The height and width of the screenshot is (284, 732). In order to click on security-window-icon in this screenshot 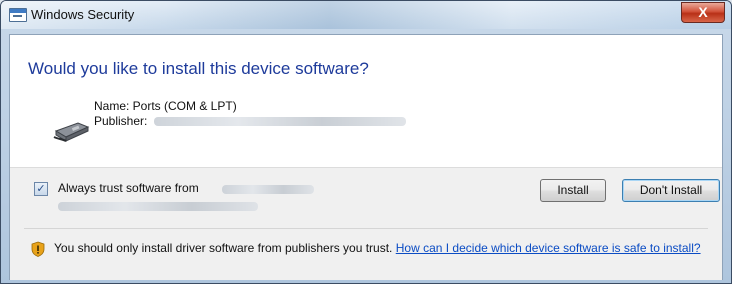, I will do `click(18, 15)`.